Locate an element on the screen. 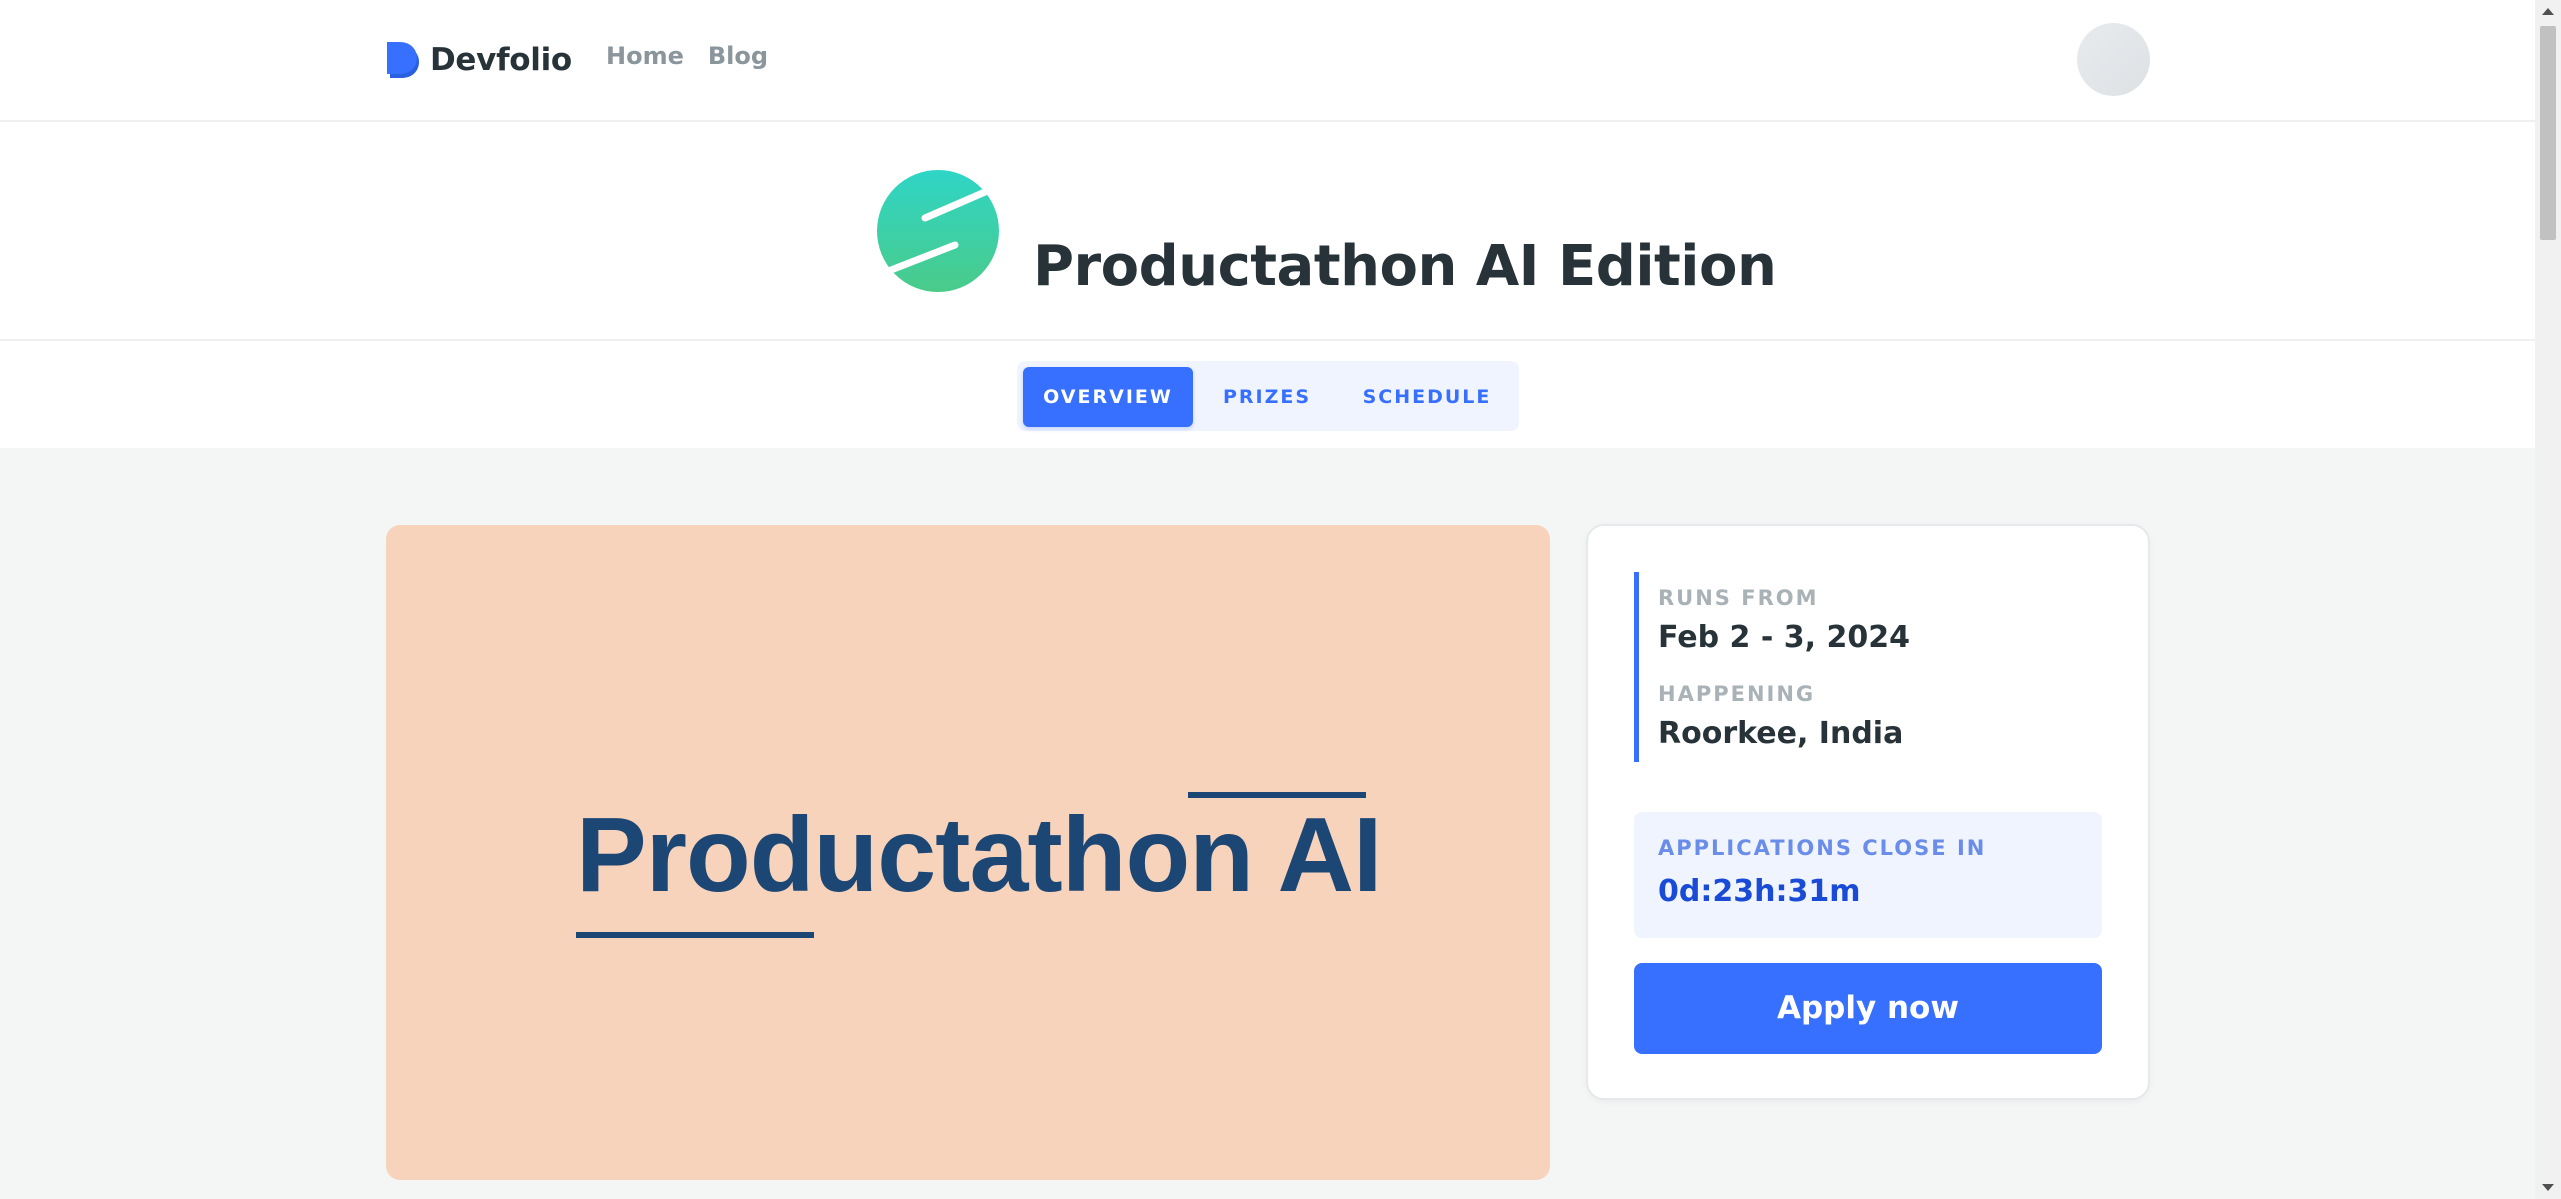  devfolio-logo-icon is located at coordinates (403, 60).